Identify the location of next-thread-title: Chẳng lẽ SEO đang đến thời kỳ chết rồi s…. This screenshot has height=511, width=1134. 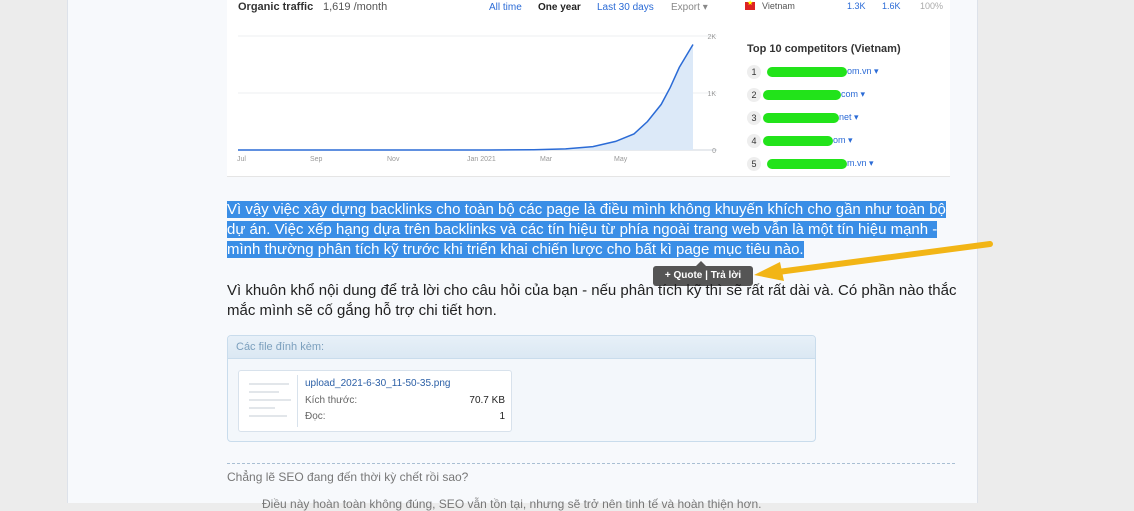
(347, 477).